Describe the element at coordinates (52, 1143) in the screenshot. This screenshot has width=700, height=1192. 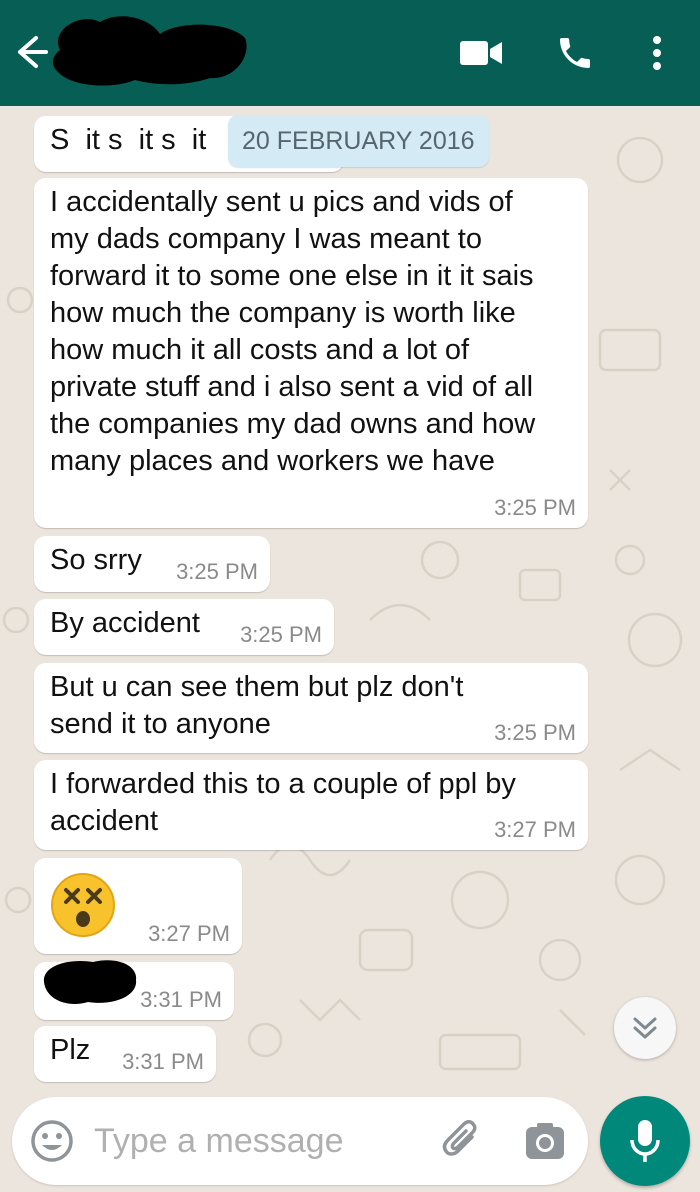
I see `emoji-icon` at that location.